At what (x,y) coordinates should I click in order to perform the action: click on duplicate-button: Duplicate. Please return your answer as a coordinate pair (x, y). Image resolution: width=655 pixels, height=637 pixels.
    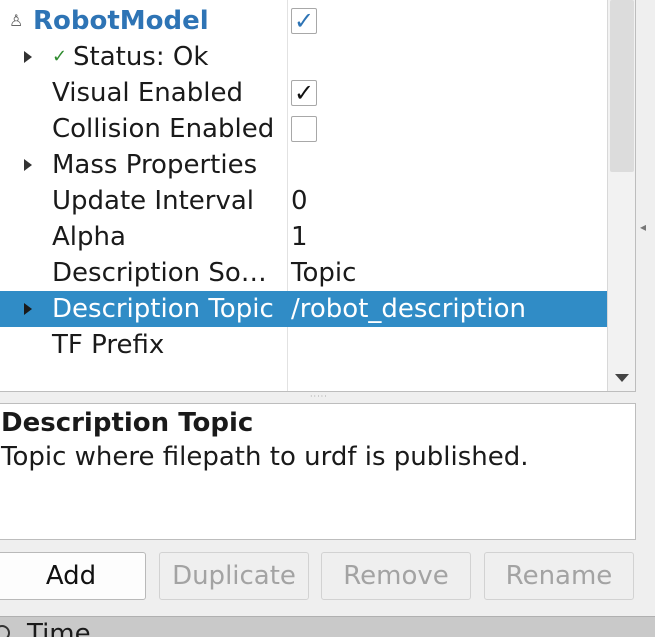
    Looking at the image, I should click on (234, 576).